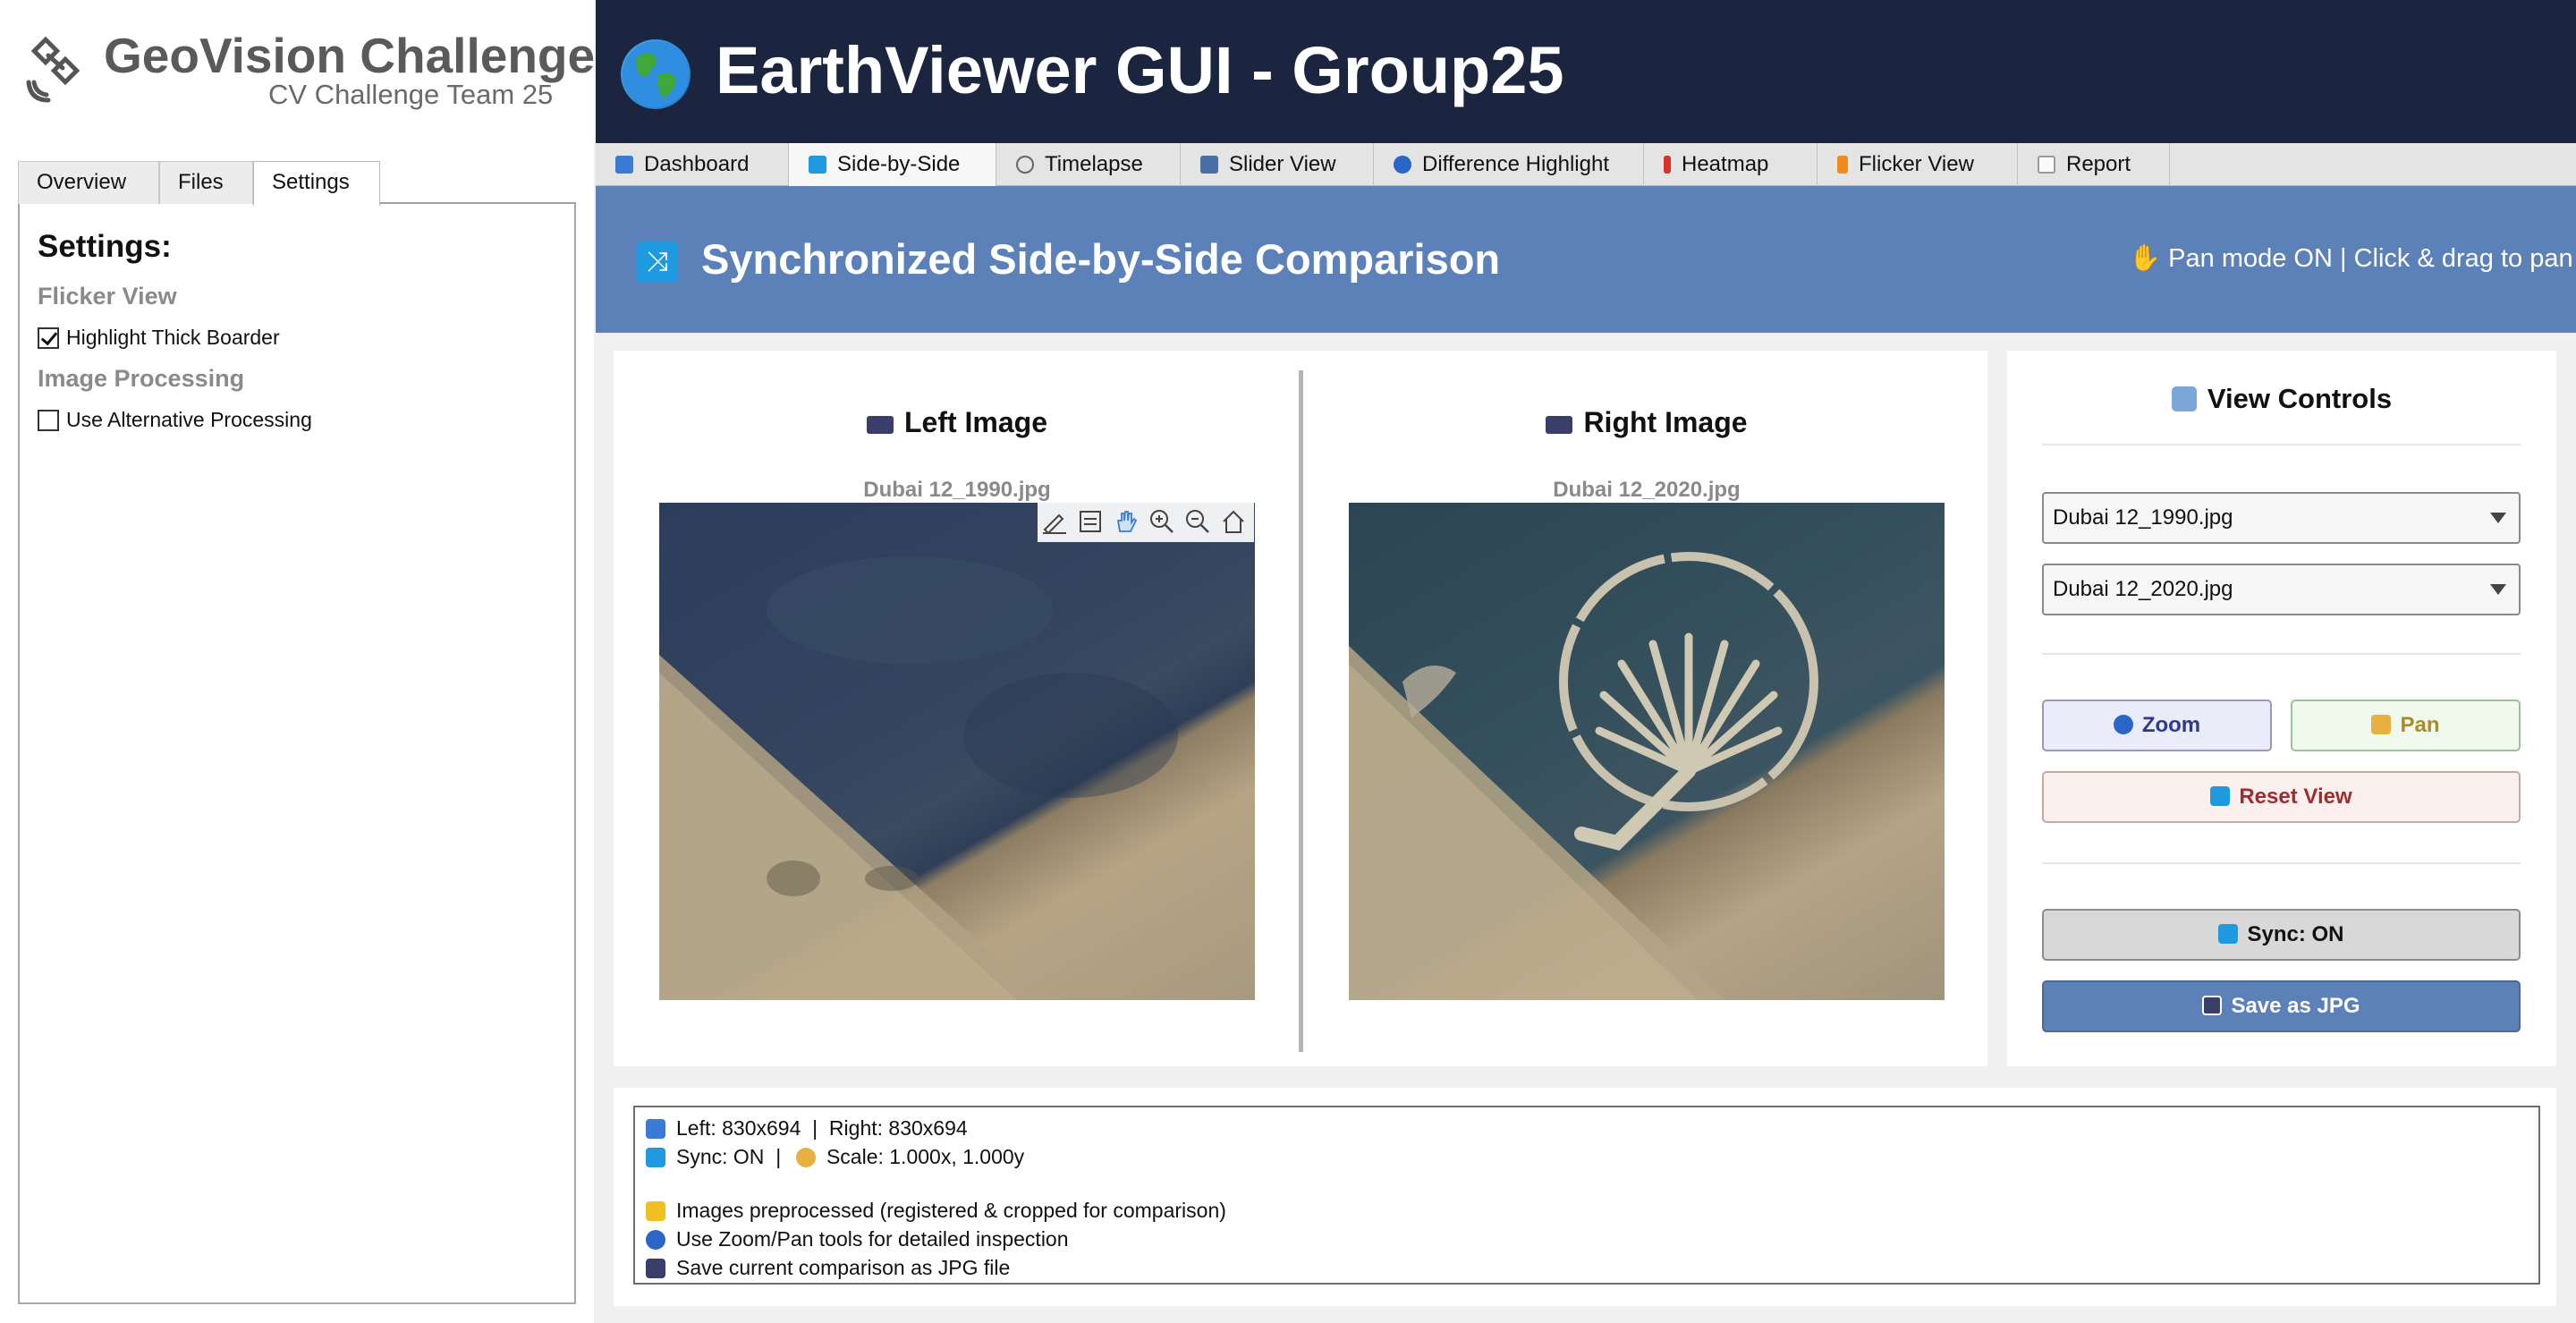 The width and height of the screenshot is (2576, 1323). I want to click on highlight-thick-border-checkbox: Highlight Thick Boarder, so click(159, 338).